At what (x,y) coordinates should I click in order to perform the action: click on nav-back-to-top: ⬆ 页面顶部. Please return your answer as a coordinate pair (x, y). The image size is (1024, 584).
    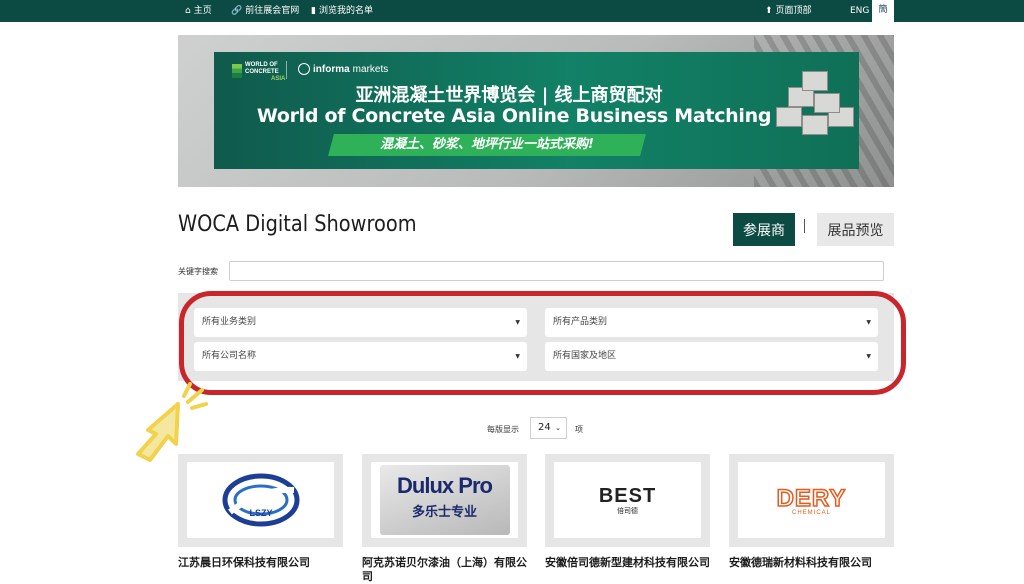
    Looking at the image, I should click on (788, 11).